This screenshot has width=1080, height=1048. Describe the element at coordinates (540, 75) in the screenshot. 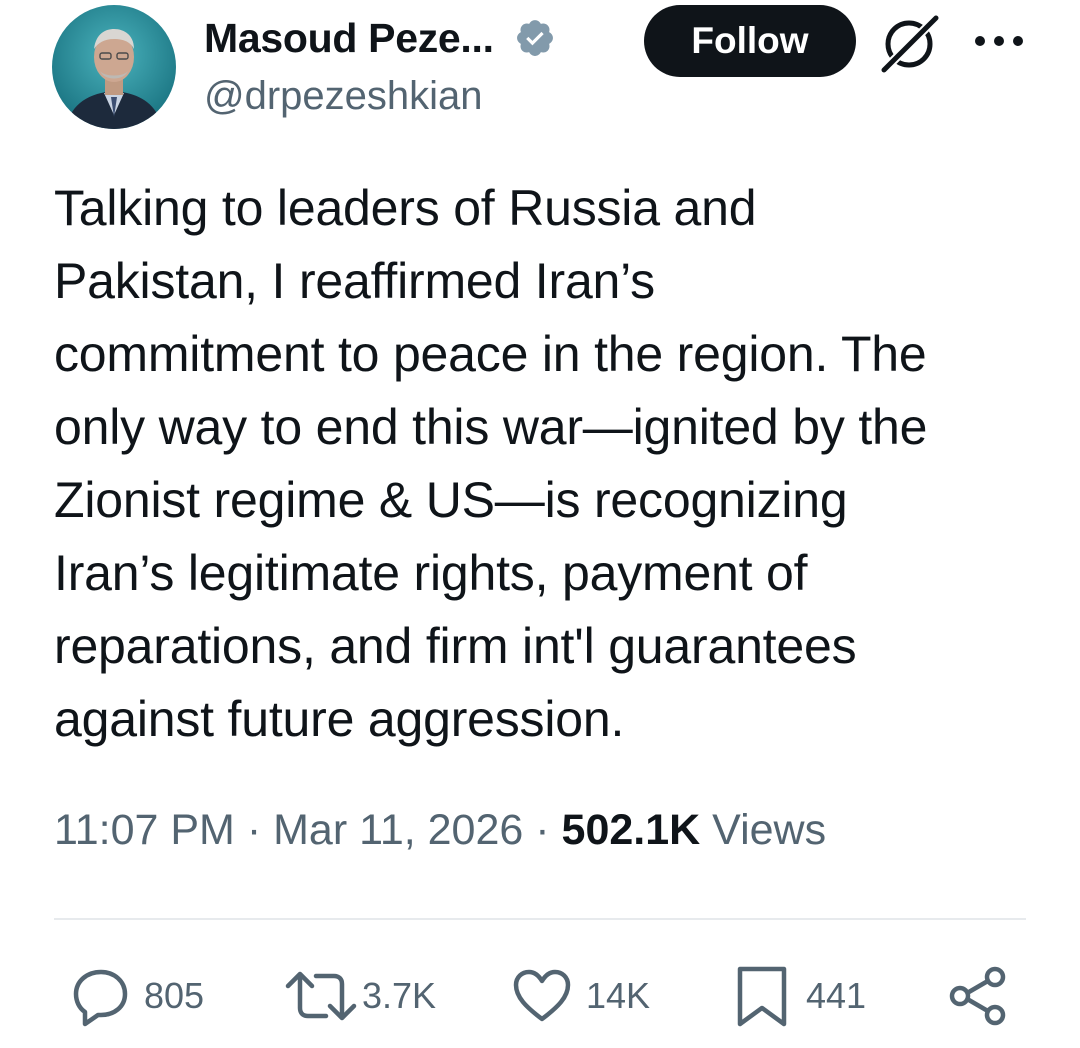

I see `tweet-header: Masoud Peze... @drpezeshkian Follow` at that location.